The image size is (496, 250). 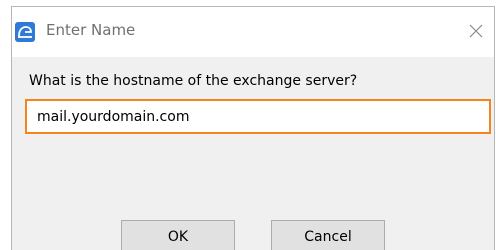 I want to click on window-title: Enter Name, so click(x=91, y=30).